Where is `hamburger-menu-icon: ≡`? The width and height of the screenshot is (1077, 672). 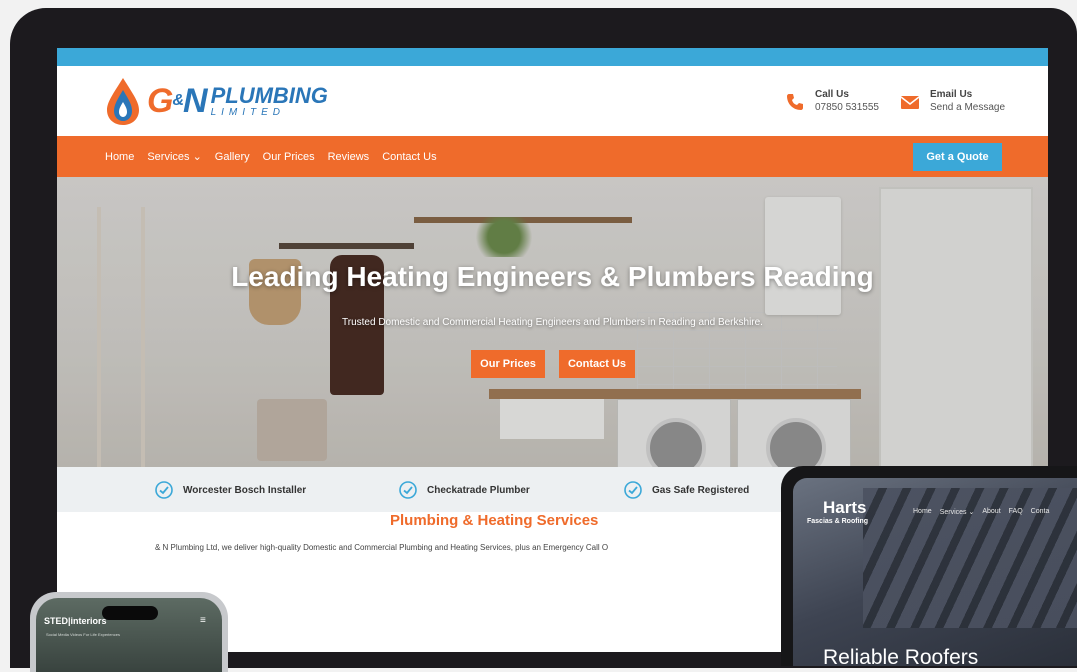
hamburger-menu-icon: ≡ is located at coordinates (203, 620).